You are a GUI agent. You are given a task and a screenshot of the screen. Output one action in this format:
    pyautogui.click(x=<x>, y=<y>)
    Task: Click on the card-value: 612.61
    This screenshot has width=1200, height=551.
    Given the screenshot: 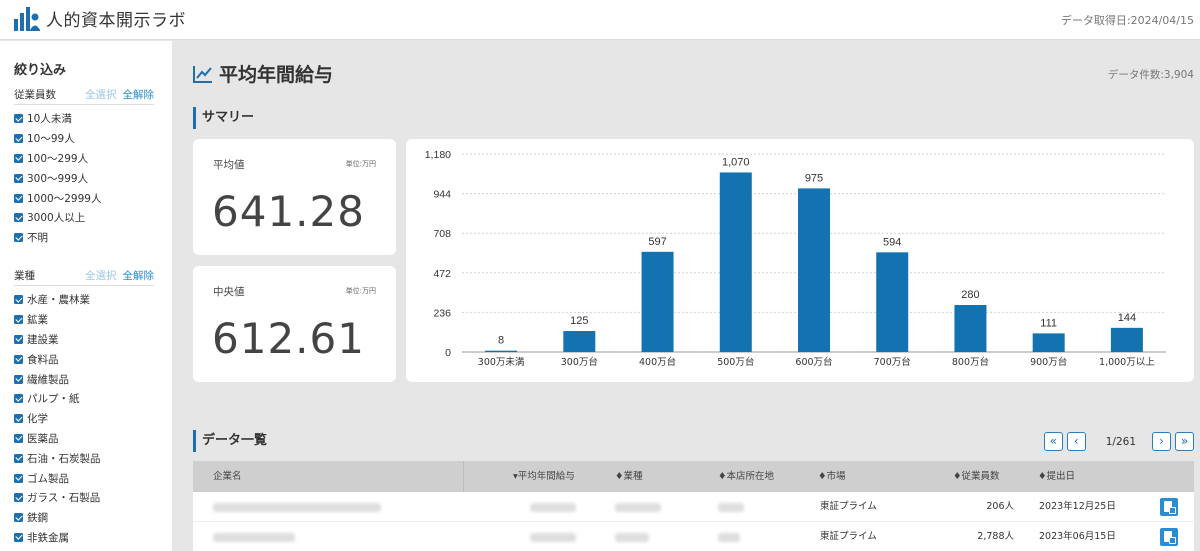 What is the action you would take?
    pyautogui.click(x=288, y=338)
    